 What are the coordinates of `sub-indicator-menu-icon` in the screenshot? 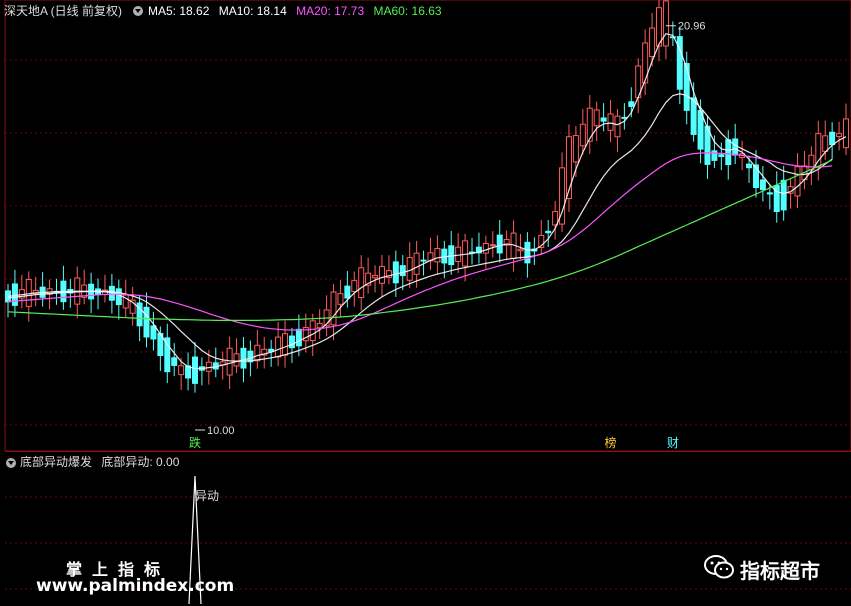 It's located at (11, 463).